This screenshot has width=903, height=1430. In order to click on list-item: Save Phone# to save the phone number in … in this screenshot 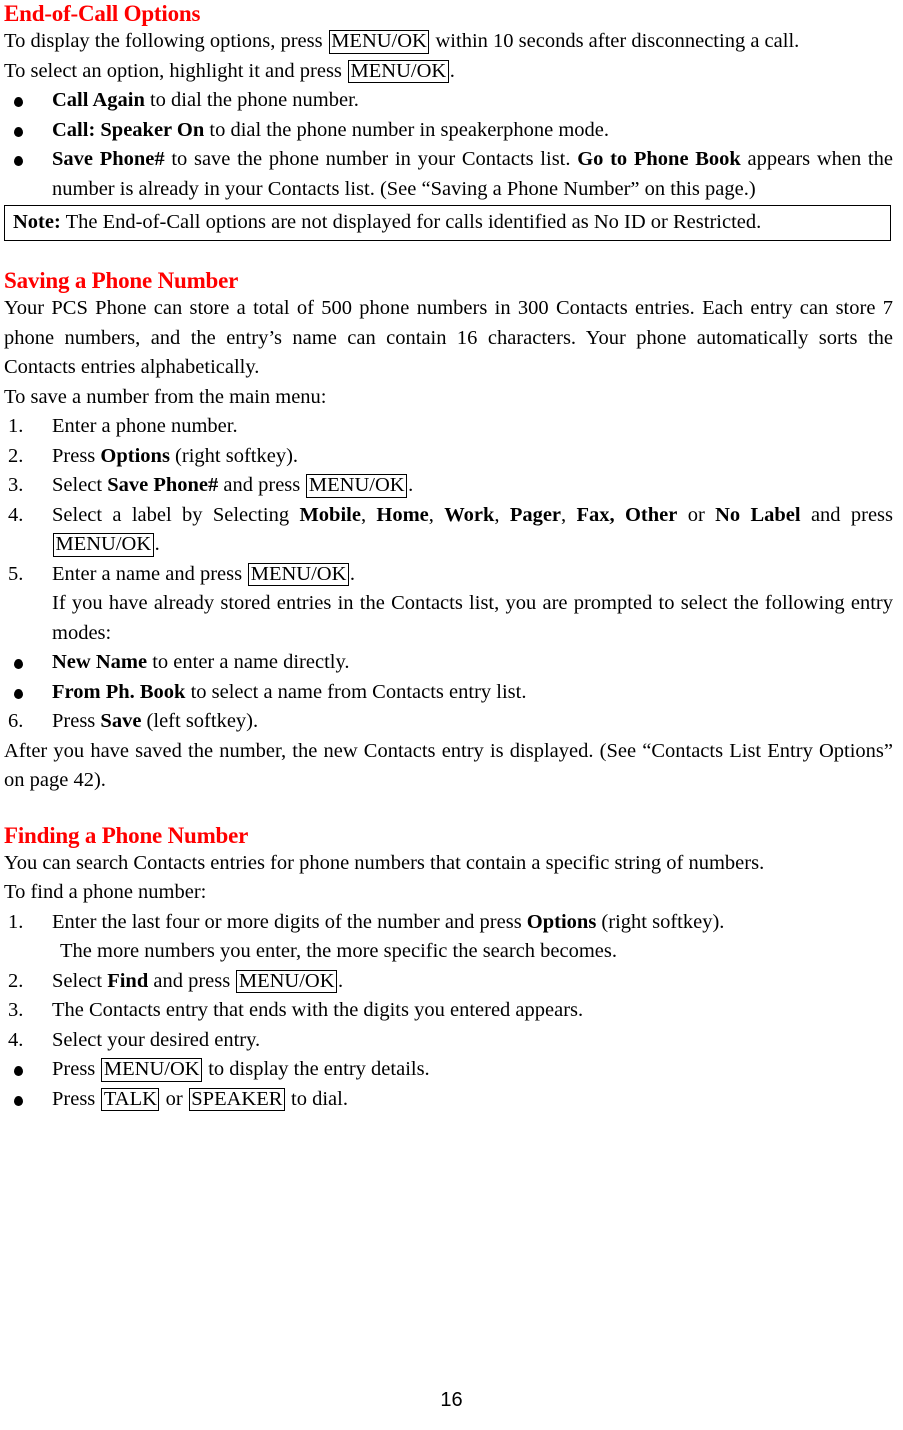, I will do `click(448, 174)`.